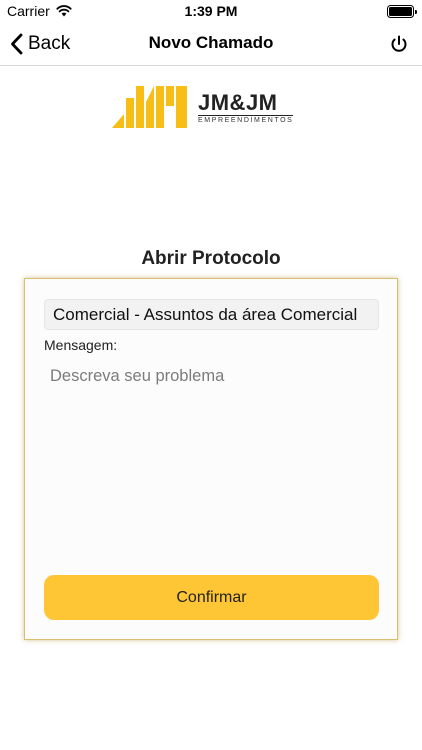 This screenshot has width=422, height=750. What do you see at coordinates (149, 107) in the screenshot?
I see `logo-mark-icon` at bounding box center [149, 107].